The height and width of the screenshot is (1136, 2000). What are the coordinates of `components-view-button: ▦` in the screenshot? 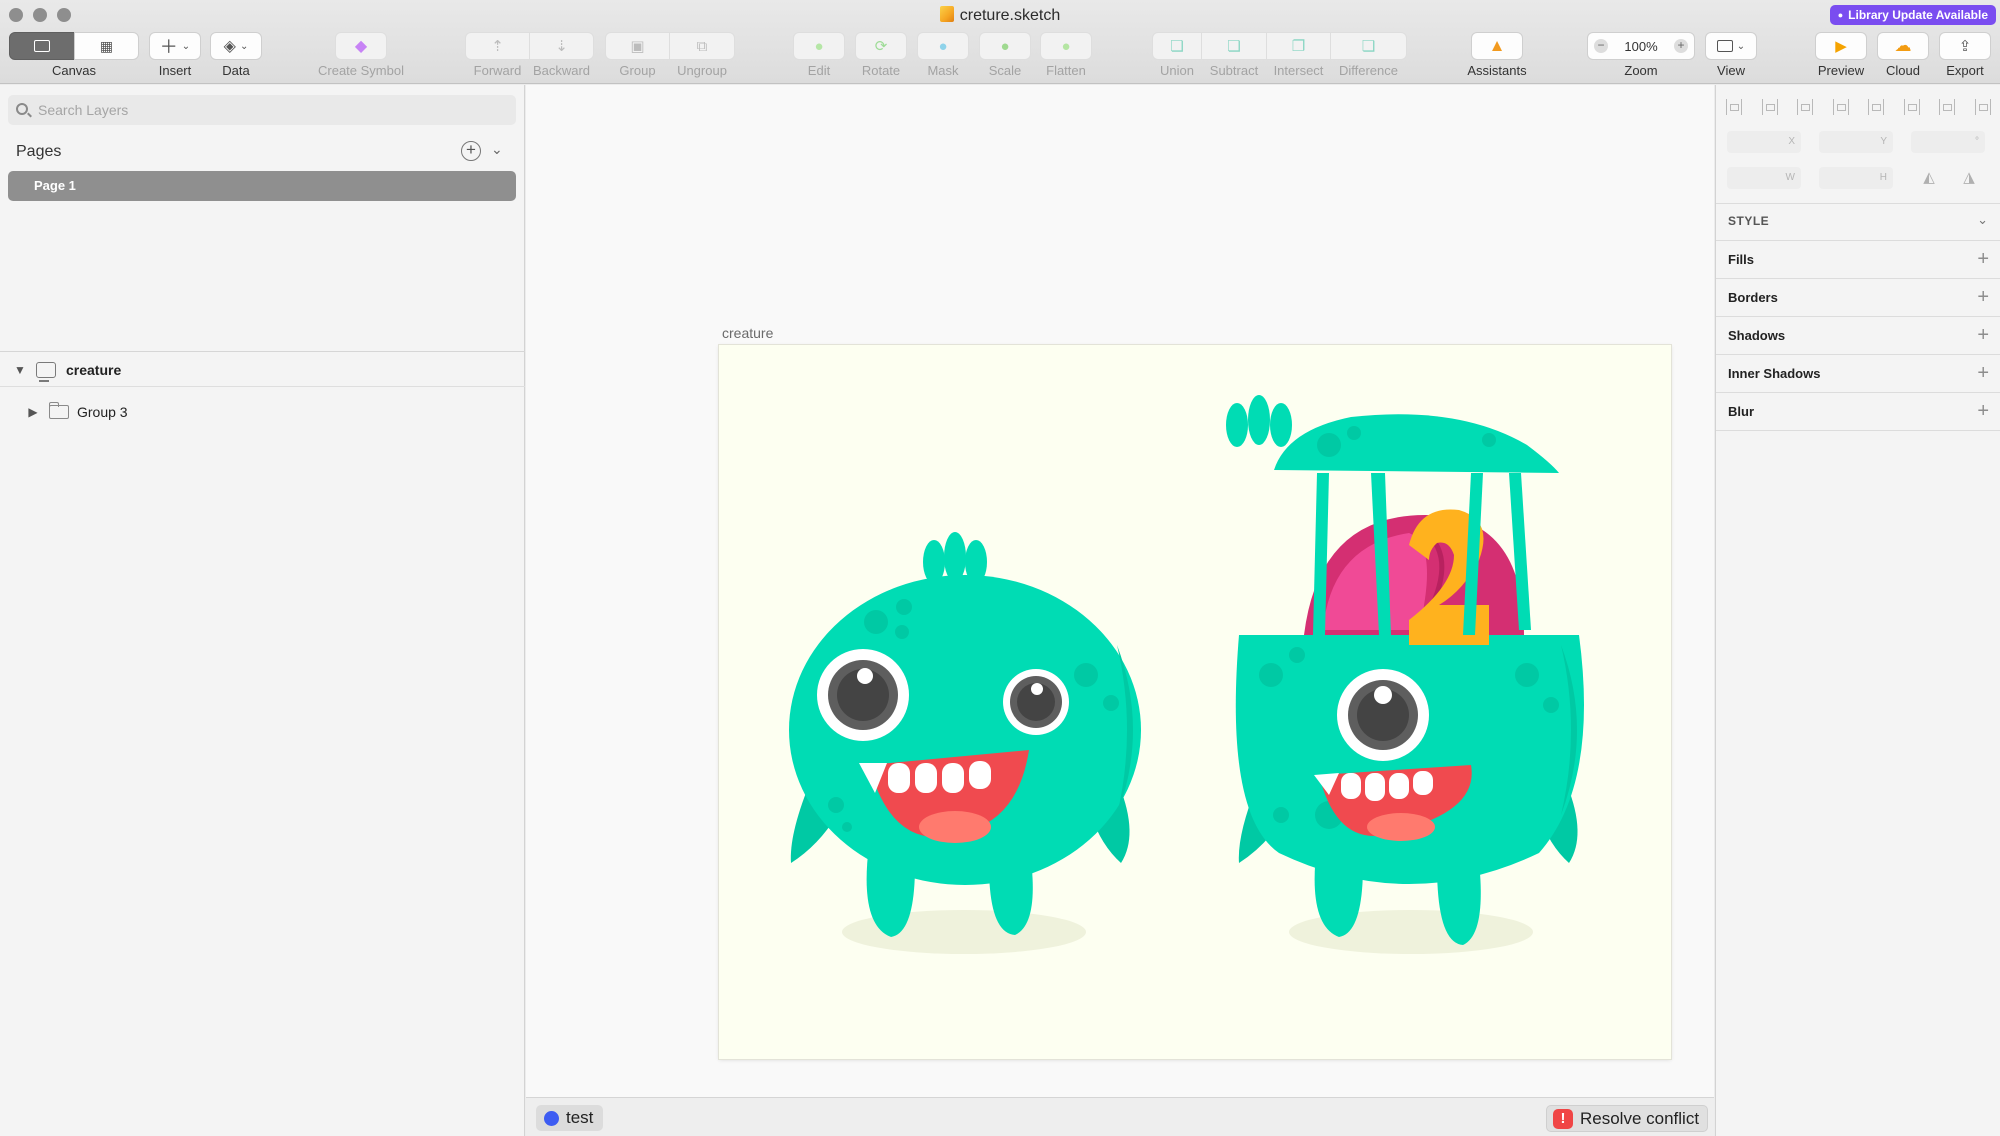 It's located at (106, 46).